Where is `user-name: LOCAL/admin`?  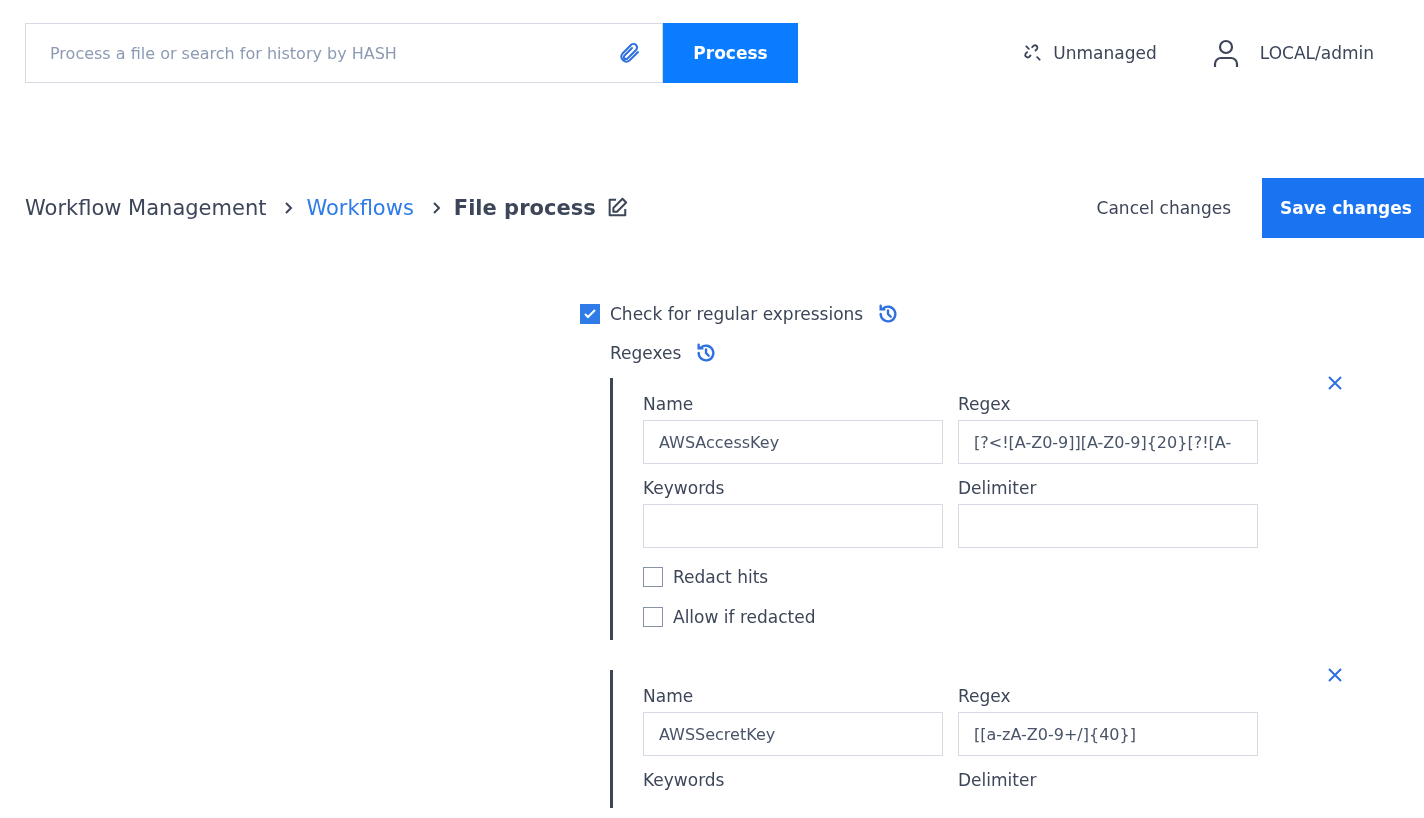
user-name: LOCAL/admin is located at coordinates (1316, 53).